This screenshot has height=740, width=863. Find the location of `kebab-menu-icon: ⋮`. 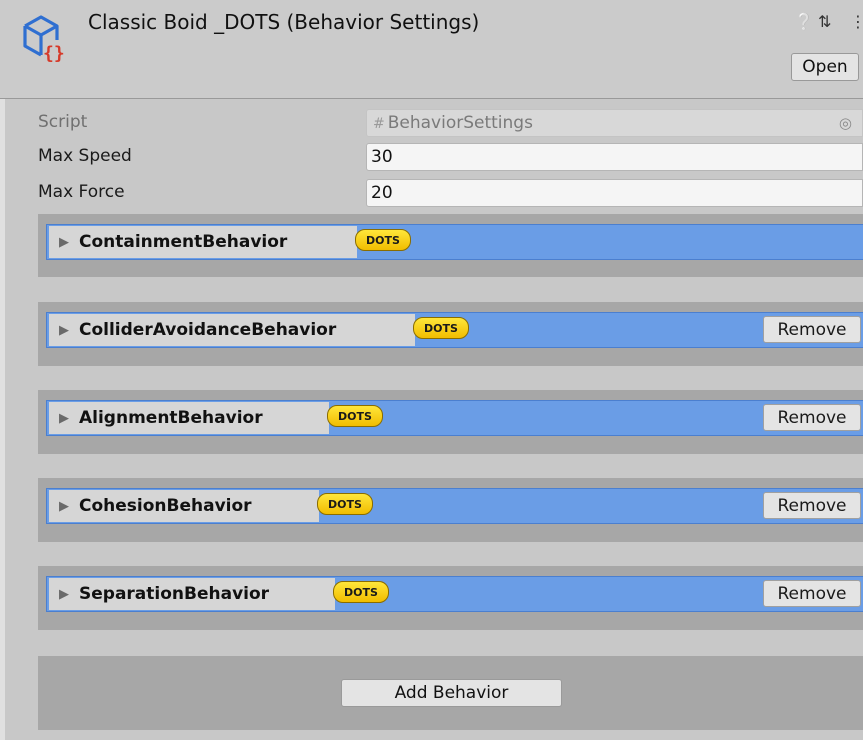

kebab-menu-icon: ⋮ is located at coordinates (856, 21).